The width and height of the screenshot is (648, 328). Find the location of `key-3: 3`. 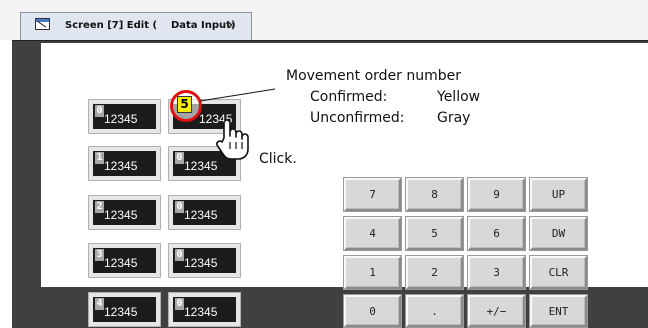

key-3: 3 is located at coordinates (496, 272).